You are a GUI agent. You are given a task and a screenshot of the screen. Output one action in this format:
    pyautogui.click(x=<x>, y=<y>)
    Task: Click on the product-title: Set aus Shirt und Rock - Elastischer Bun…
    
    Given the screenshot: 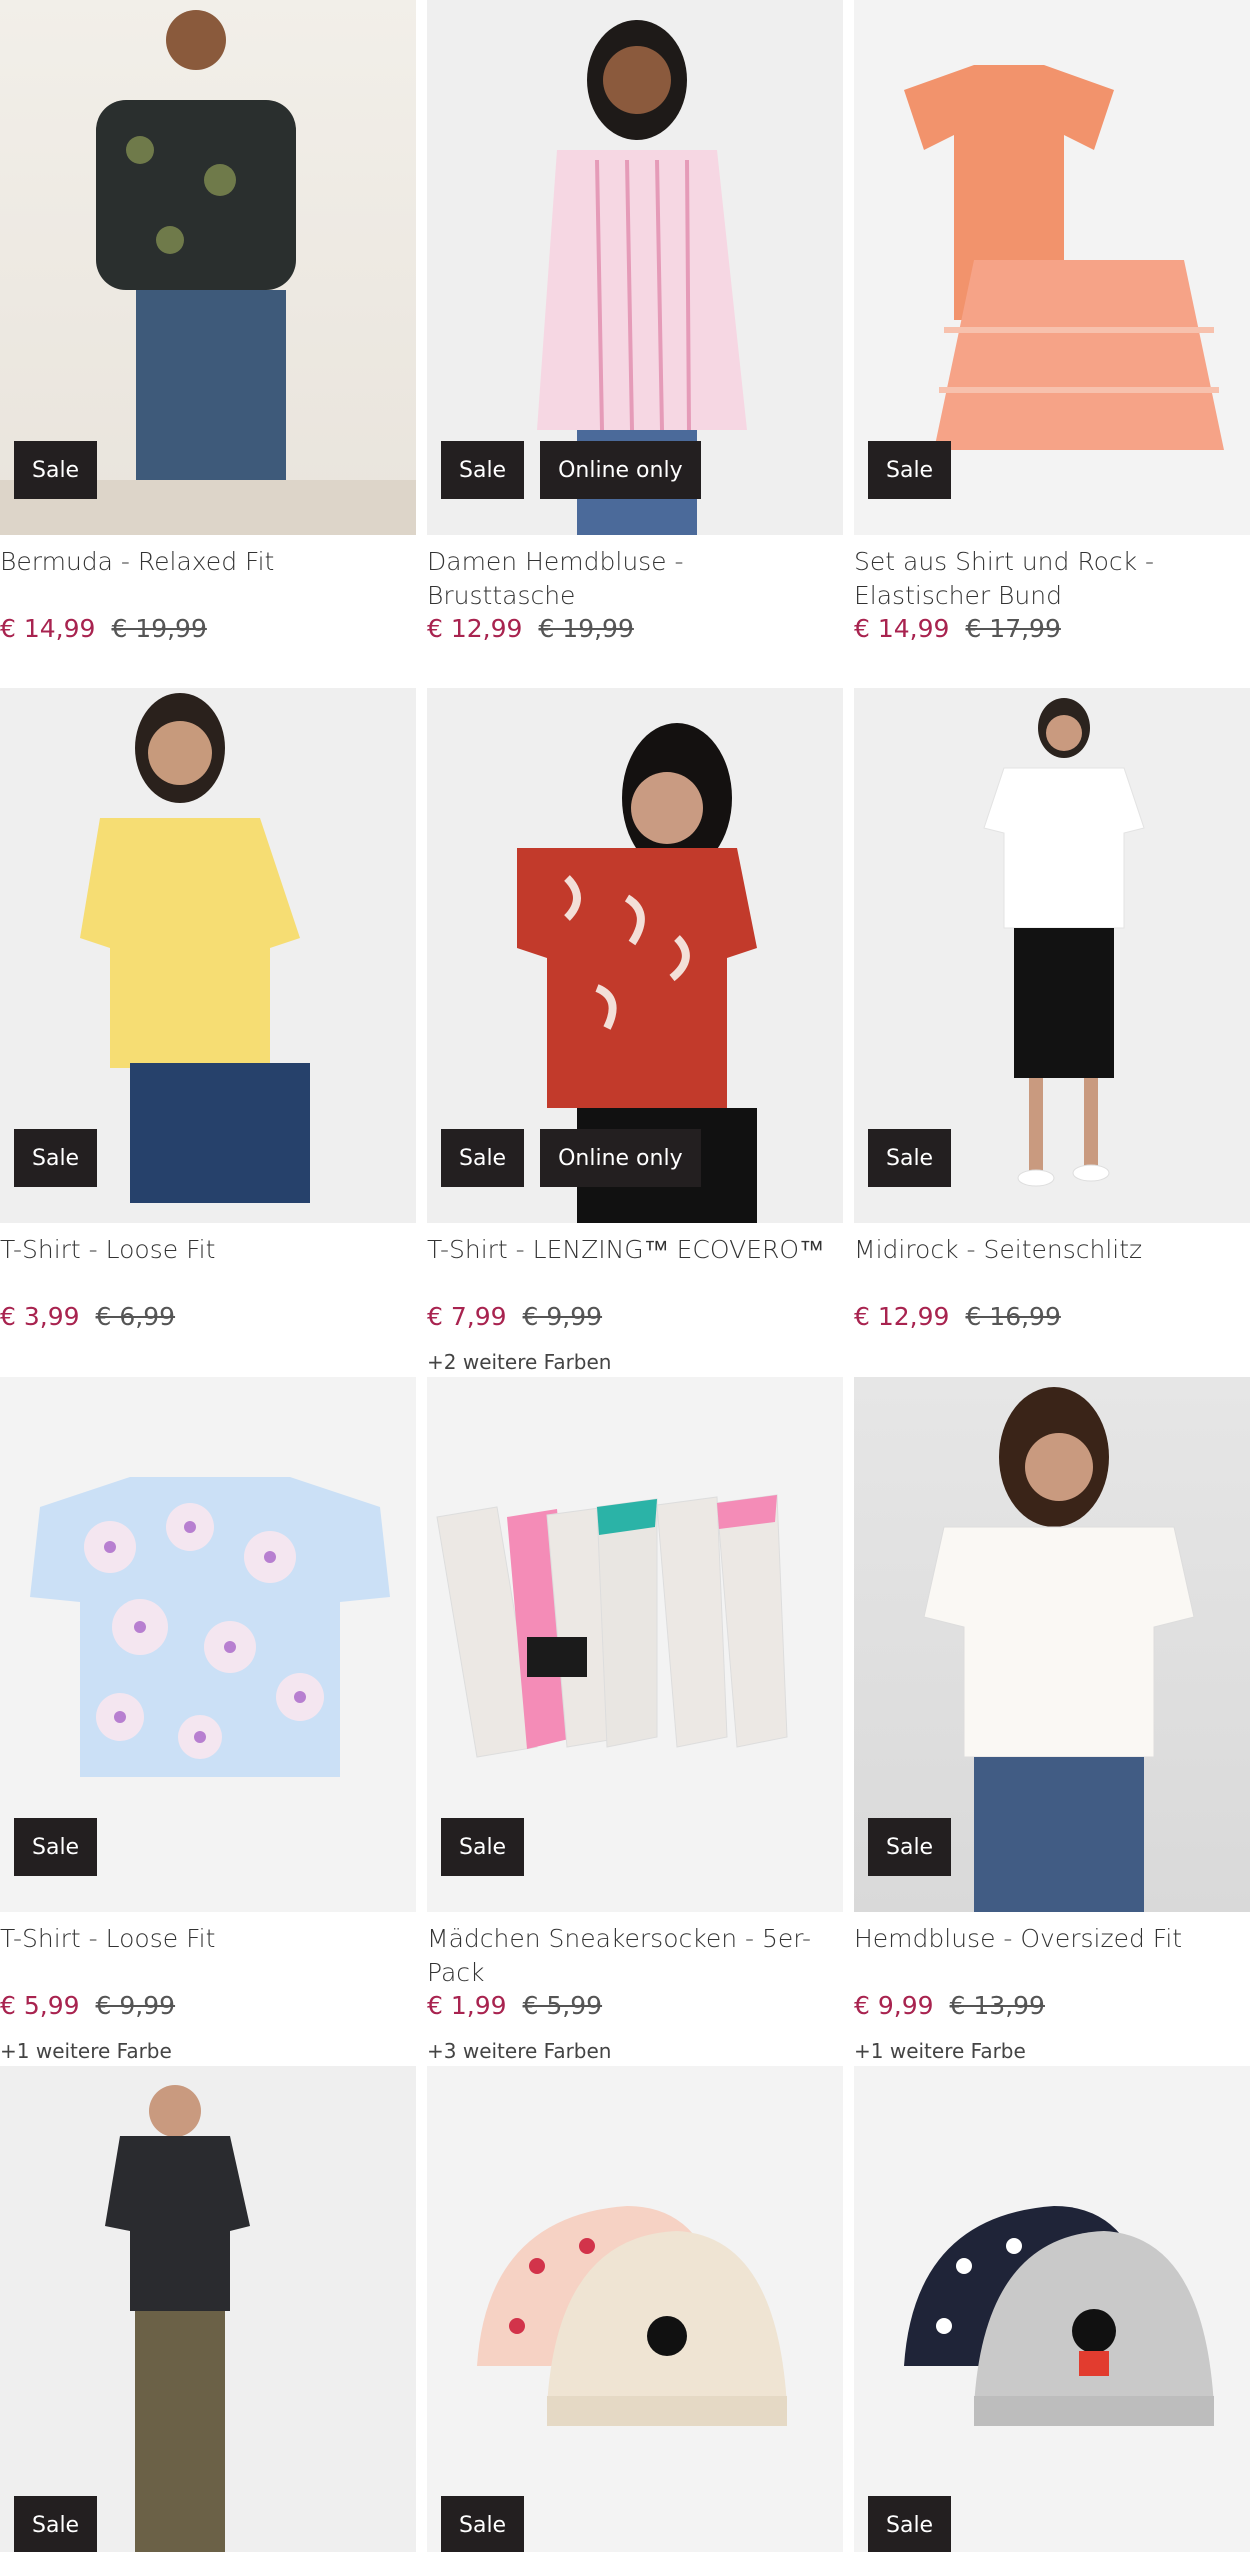 What is the action you would take?
    pyautogui.click(x=1052, y=579)
    